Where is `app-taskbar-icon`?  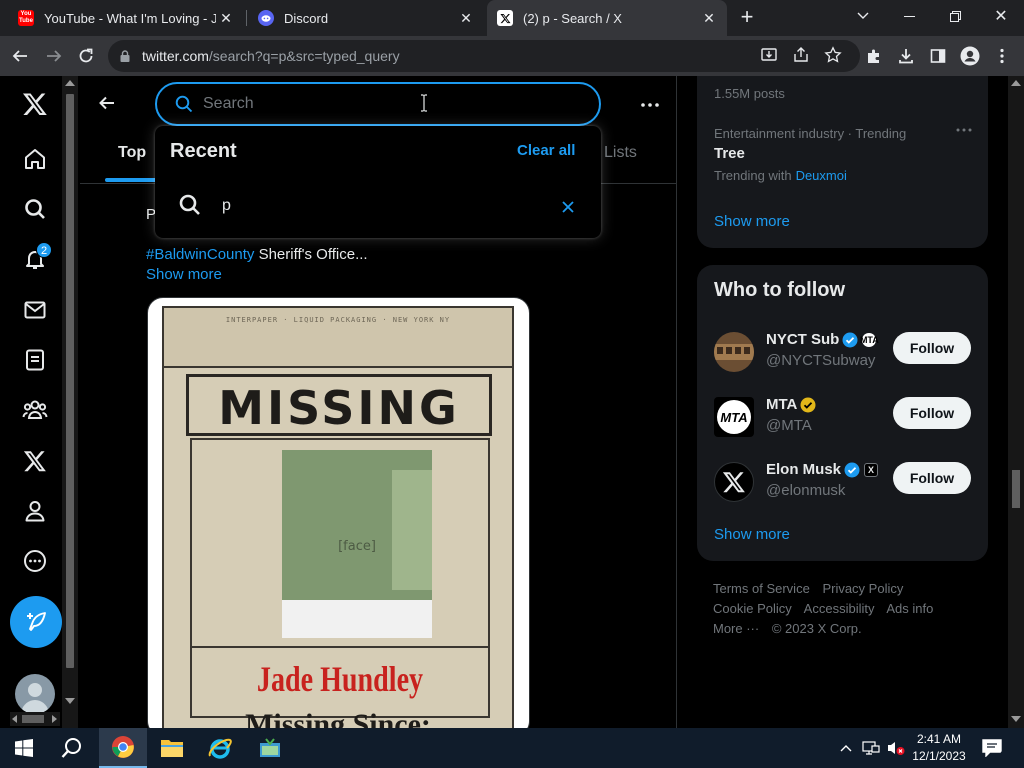 app-taskbar-icon is located at coordinates (270, 748).